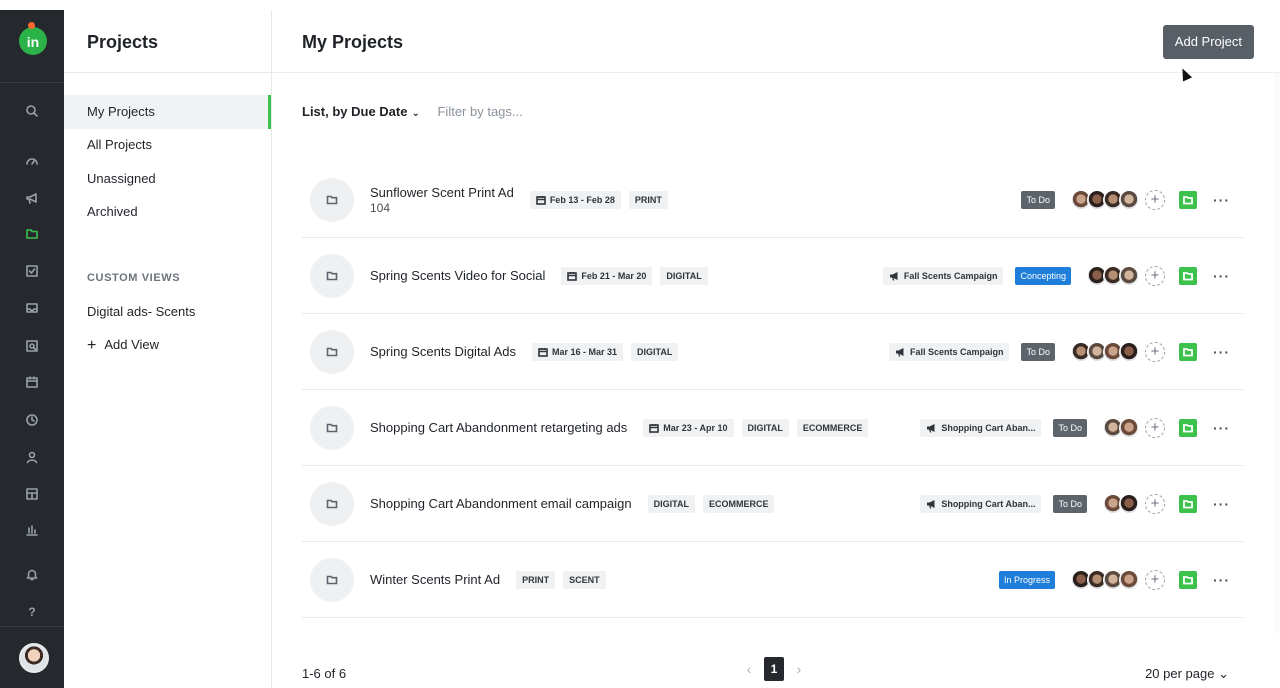 The image size is (1280, 688). What do you see at coordinates (32, 574) in the screenshot?
I see `bell-icon` at bounding box center [32, 574].